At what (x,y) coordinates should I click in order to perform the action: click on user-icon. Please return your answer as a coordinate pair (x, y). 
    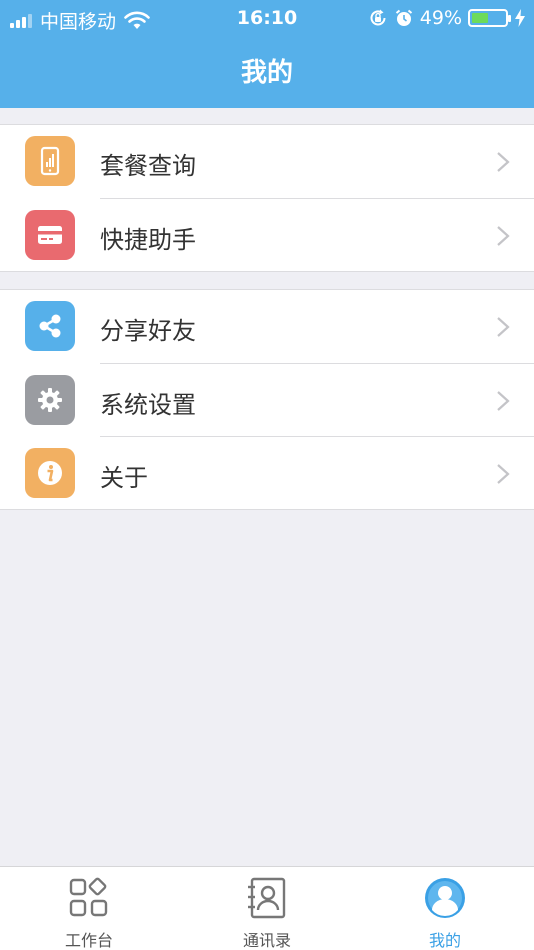
    Looking at the image, I should click on (445, 898).